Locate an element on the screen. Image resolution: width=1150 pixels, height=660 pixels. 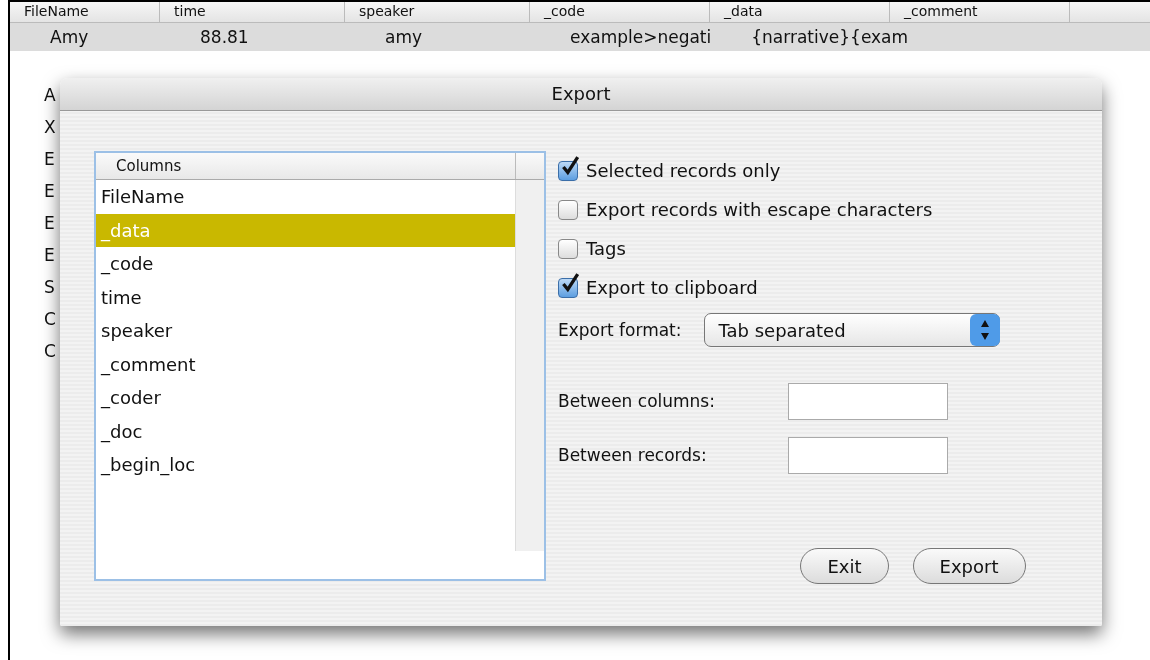
list-item: _code is located at coordinates (305, 264).